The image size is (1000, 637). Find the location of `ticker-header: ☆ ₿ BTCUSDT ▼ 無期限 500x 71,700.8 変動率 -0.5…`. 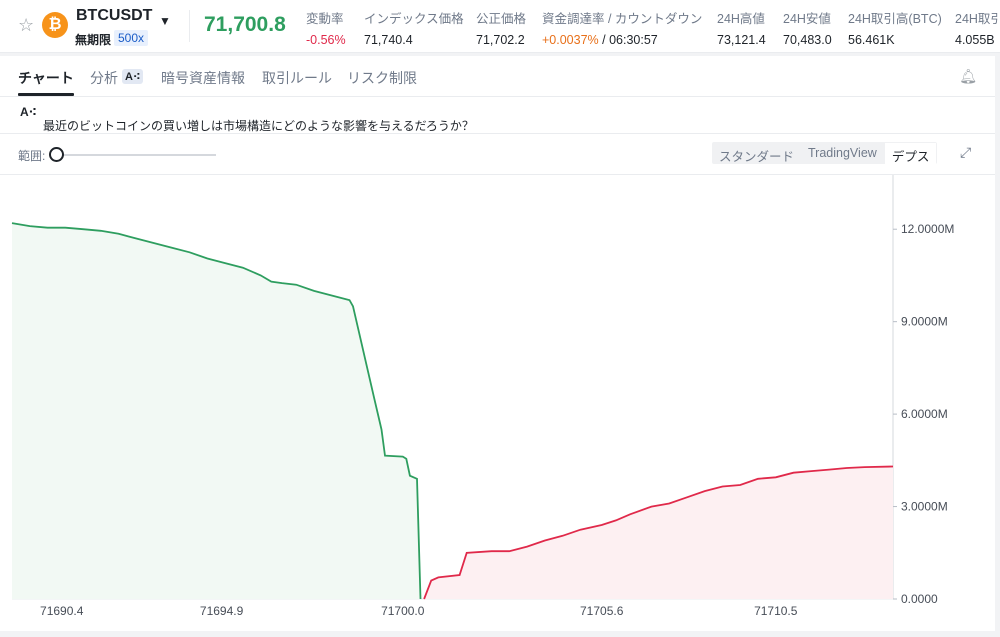

ticker-header: ☆ ₿ BTCUSDT ▼ 無期限 500x 71,700.8 変動率 -0.5… is located at coordinates (500, 26).